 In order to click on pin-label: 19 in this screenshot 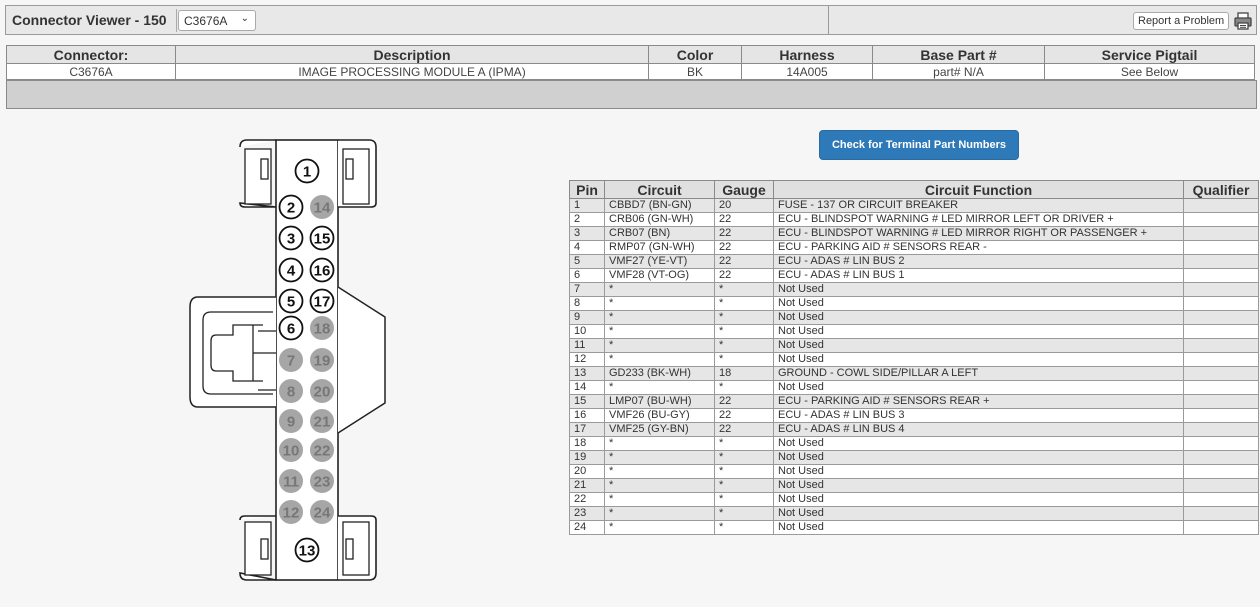, I will do `click(322, 361)`.